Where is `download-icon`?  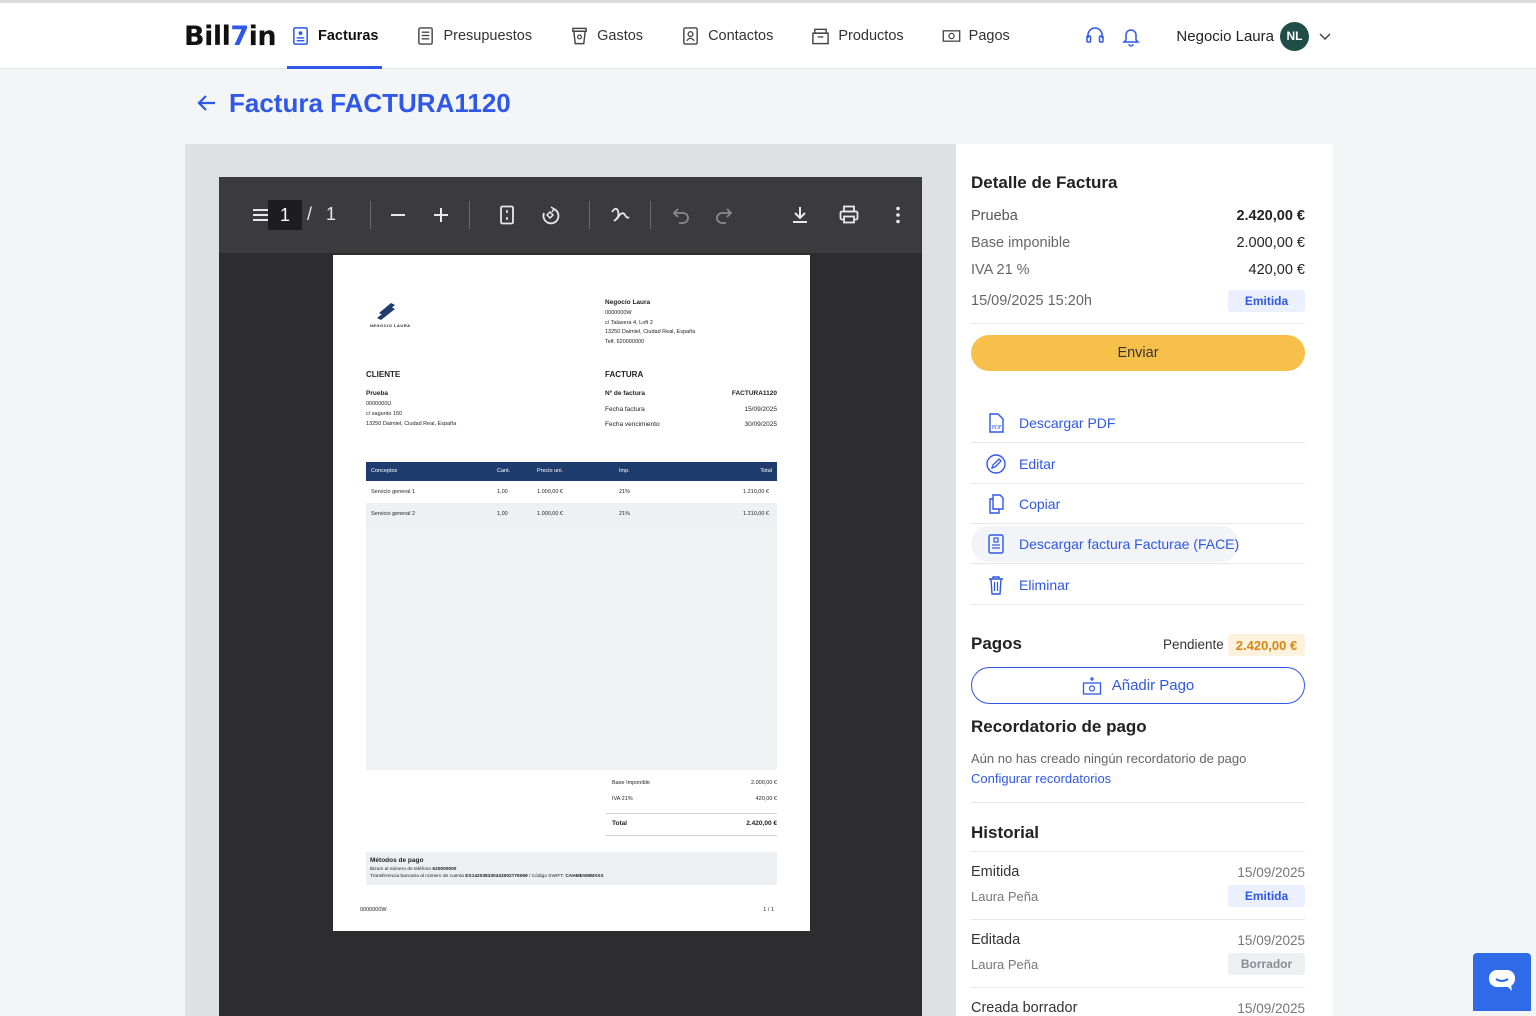 download-icon is located at coordinates (800, 215).